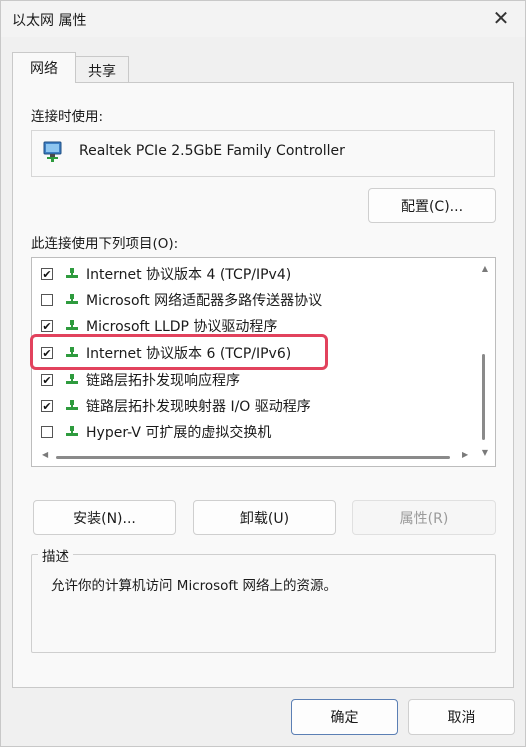 This screenshot has height=747, width=526. I want to click on title-bar: 以太网 属性 ✕, so click(263, 19).